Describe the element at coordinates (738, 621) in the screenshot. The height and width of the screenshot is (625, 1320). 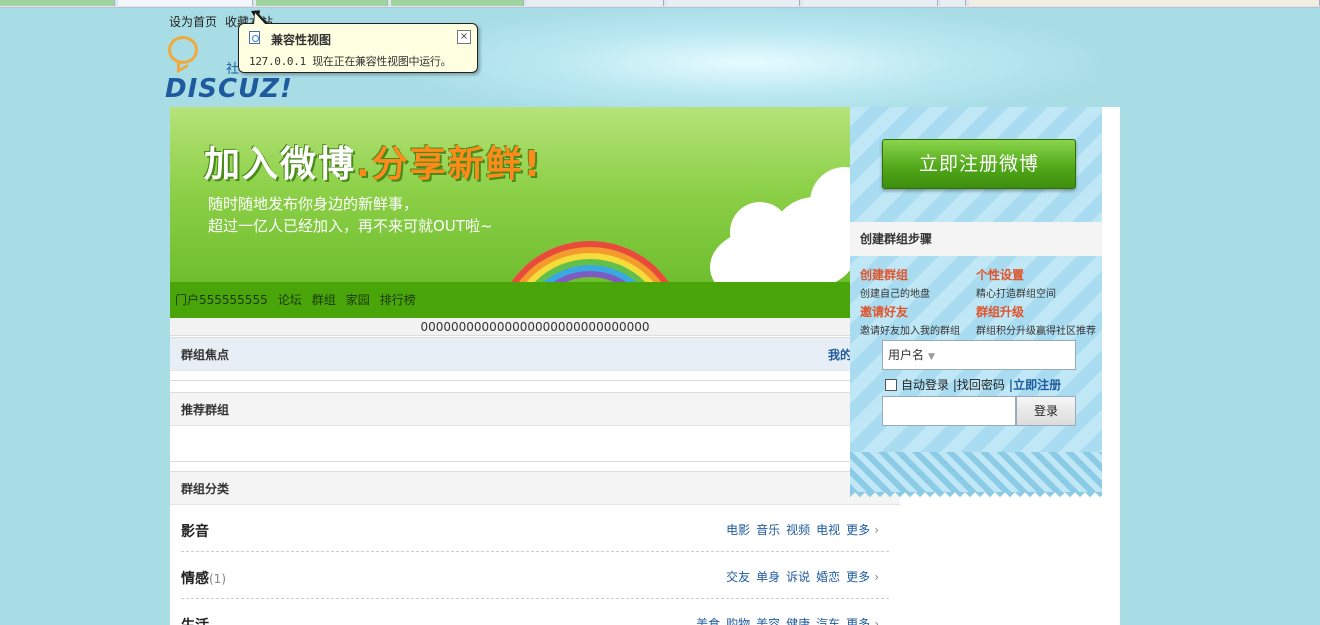
I see `category-link: 购物` at that location.